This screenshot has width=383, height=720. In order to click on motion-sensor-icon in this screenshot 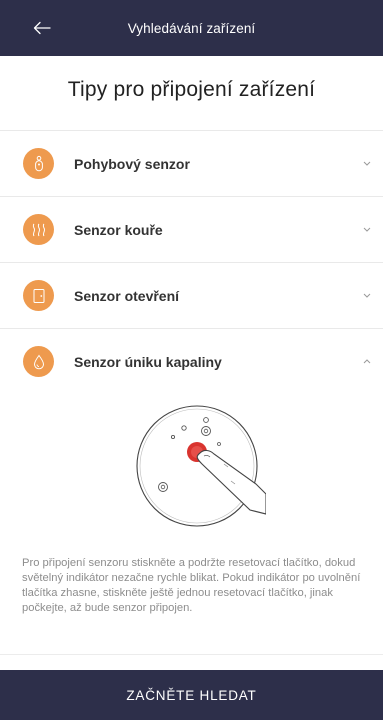, I will do `click(38, 163)`.